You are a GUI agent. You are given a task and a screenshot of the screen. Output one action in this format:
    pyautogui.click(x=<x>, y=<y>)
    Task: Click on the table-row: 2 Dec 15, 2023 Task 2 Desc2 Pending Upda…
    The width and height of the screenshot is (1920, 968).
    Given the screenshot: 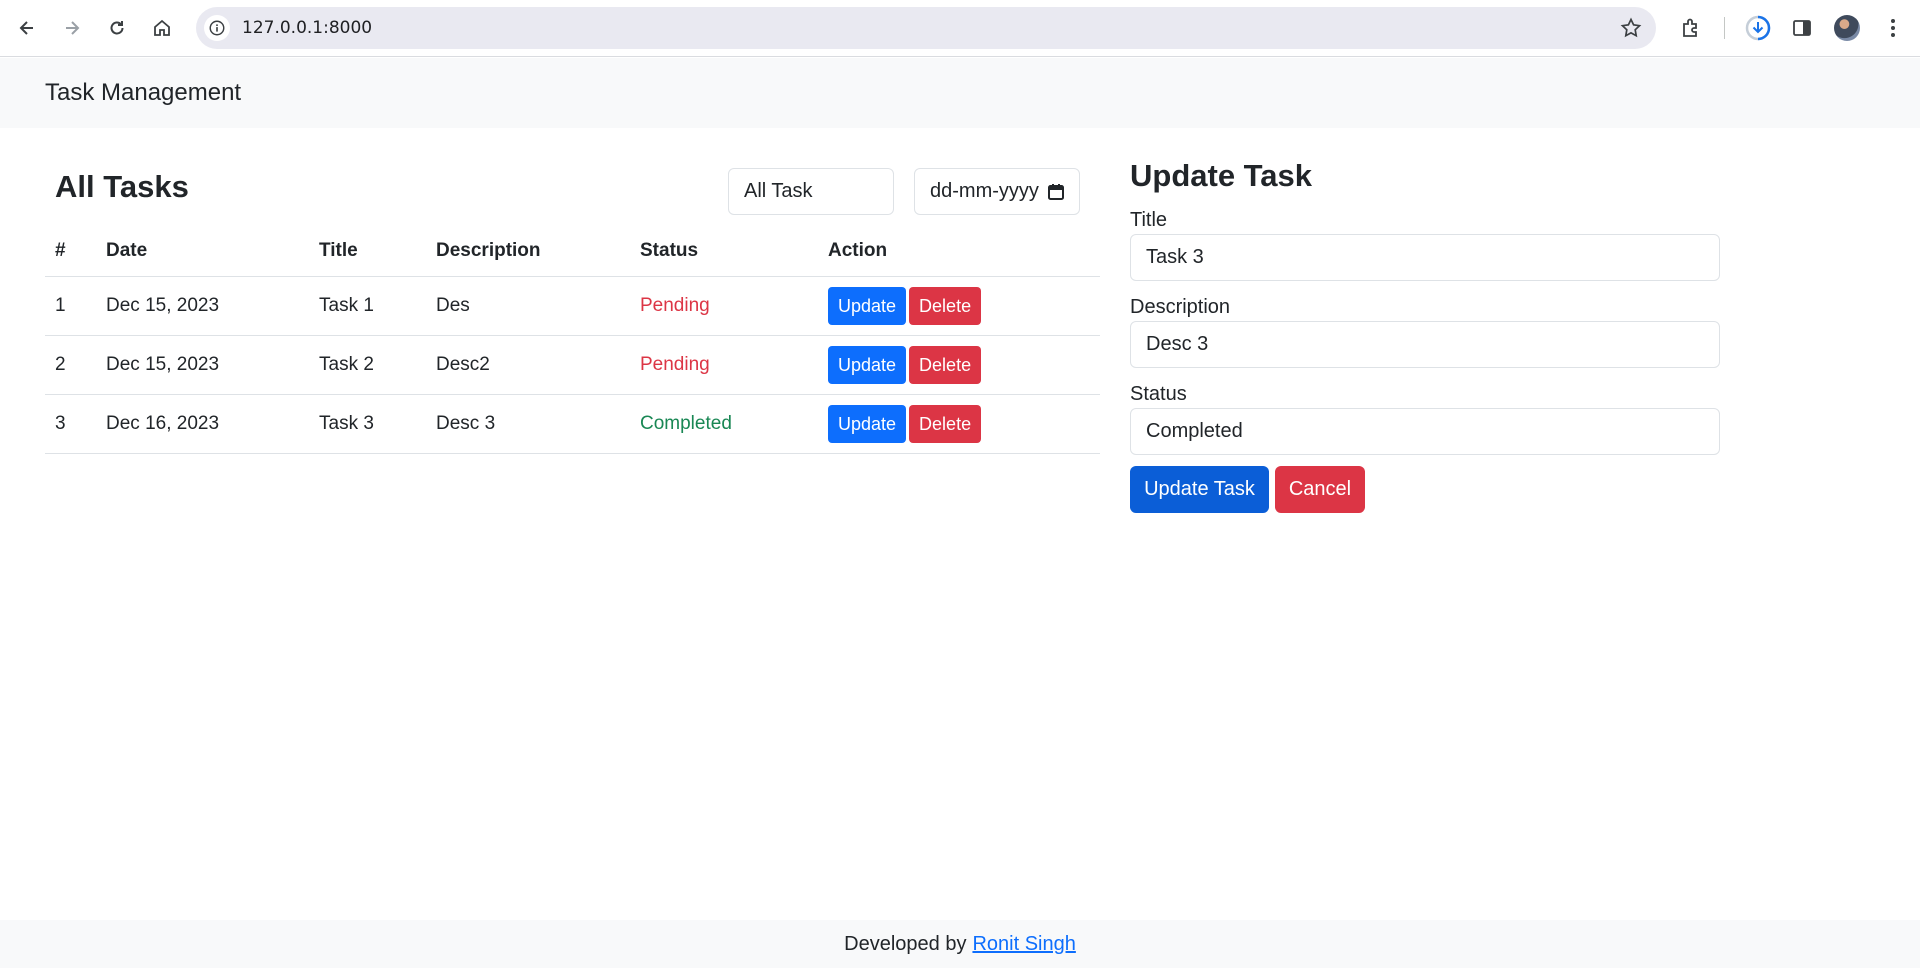 What is the action you would take?
    pyautogui.click(x=572, y=365)
    